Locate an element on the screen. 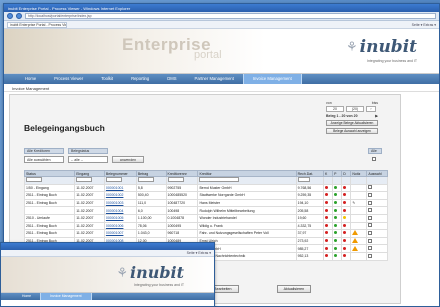 Image resolution: width=440 pixels, height=307 pixels. belegnummer-link: 000001003 is located at coordinates (120, 203).